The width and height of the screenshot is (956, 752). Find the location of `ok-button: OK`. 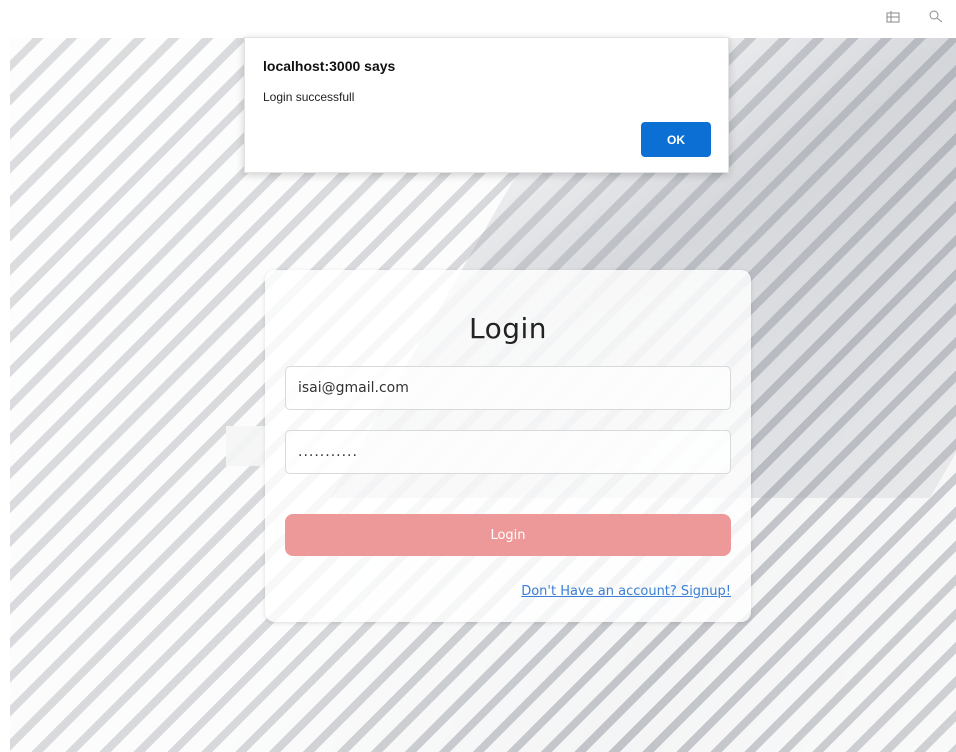

ok-button: OK is located at coordinates (676, 139).